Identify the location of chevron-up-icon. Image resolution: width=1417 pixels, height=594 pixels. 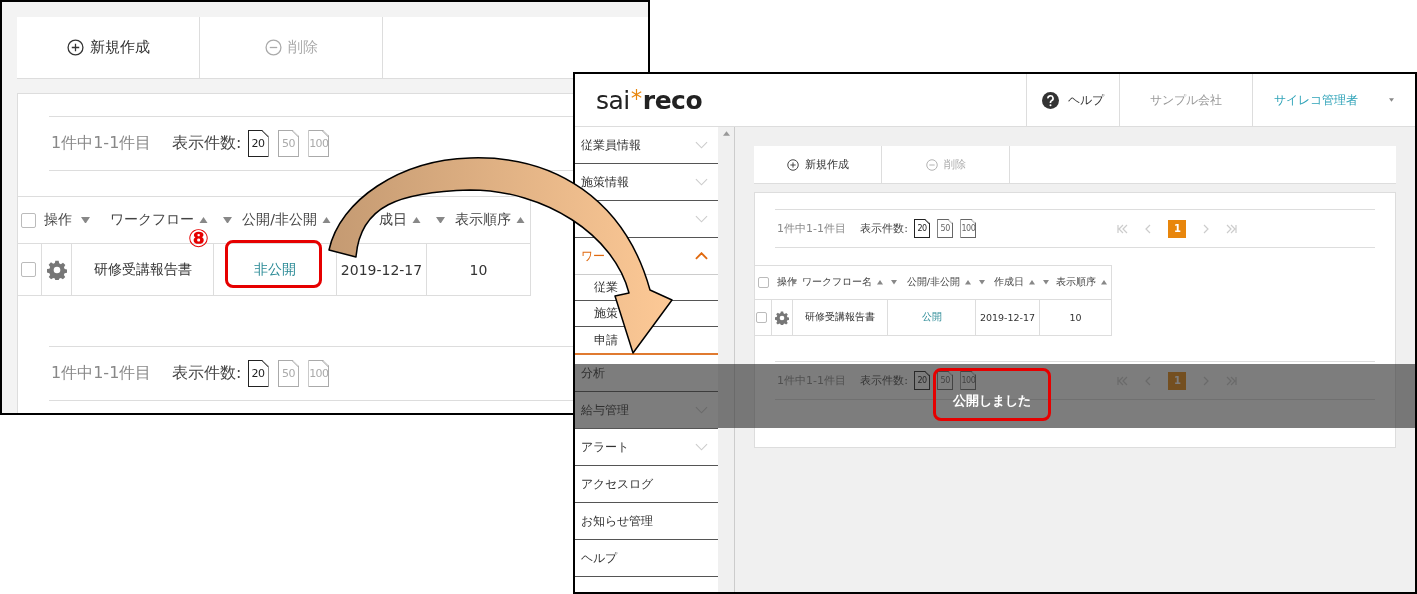
(701, 256).